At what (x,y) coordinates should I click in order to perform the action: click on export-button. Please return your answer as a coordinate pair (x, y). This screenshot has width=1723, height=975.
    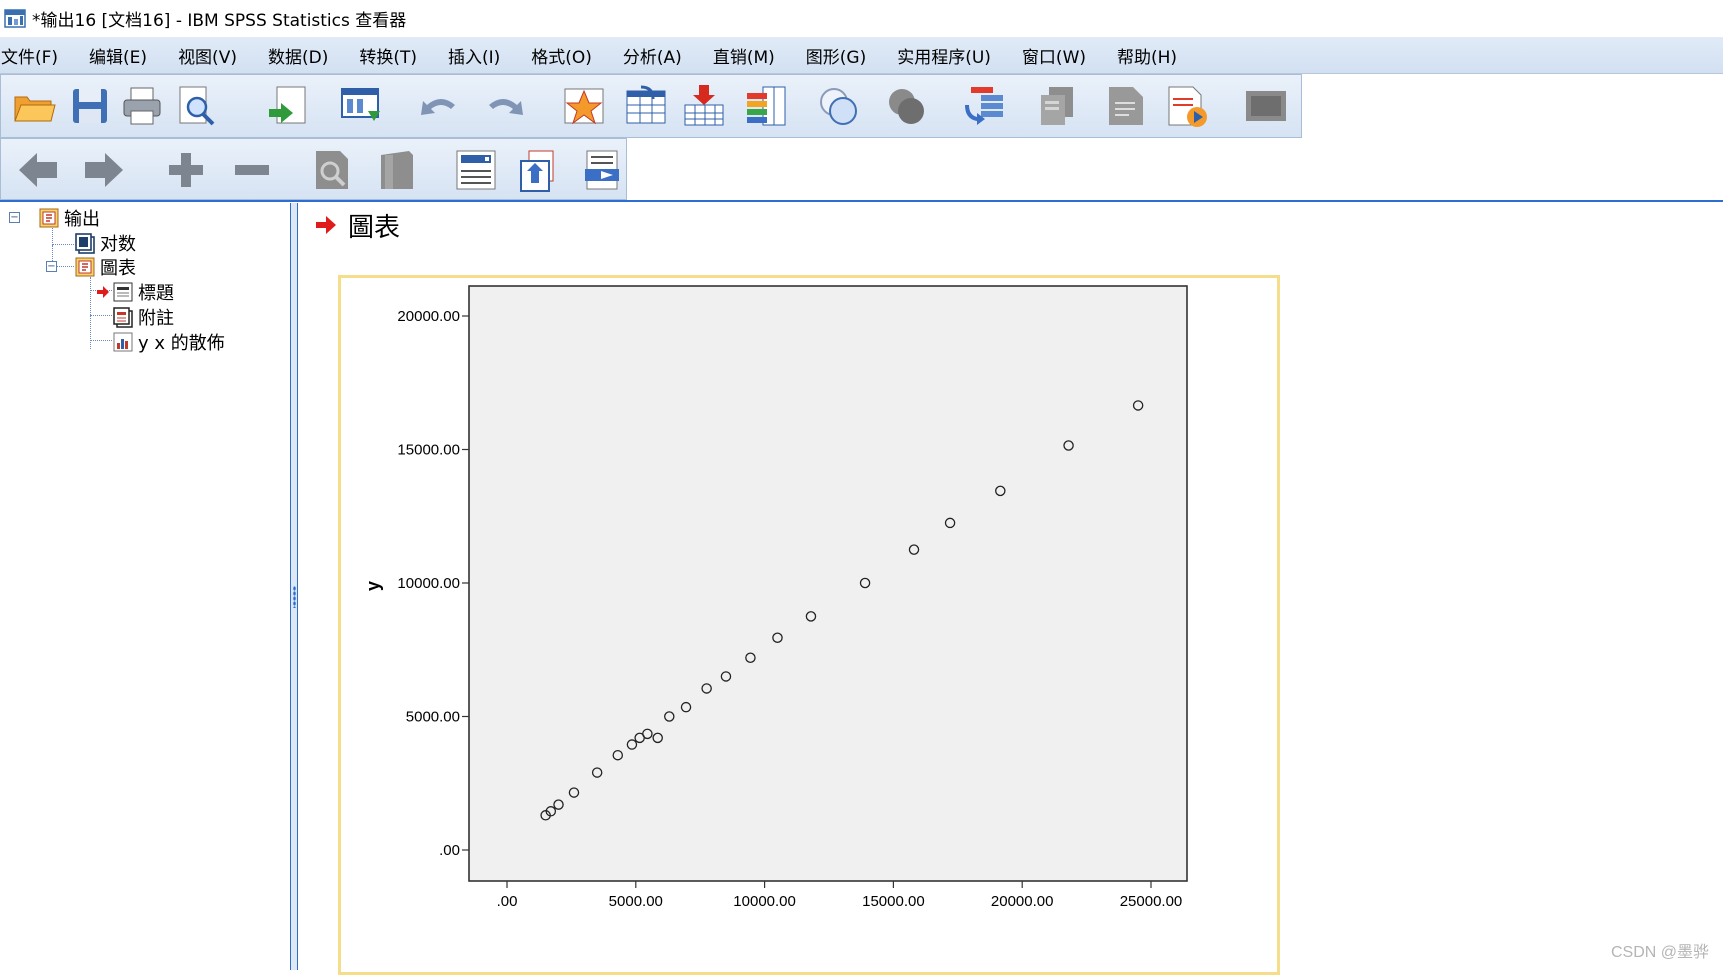
    Looking at the image, I should click on (288, 106).